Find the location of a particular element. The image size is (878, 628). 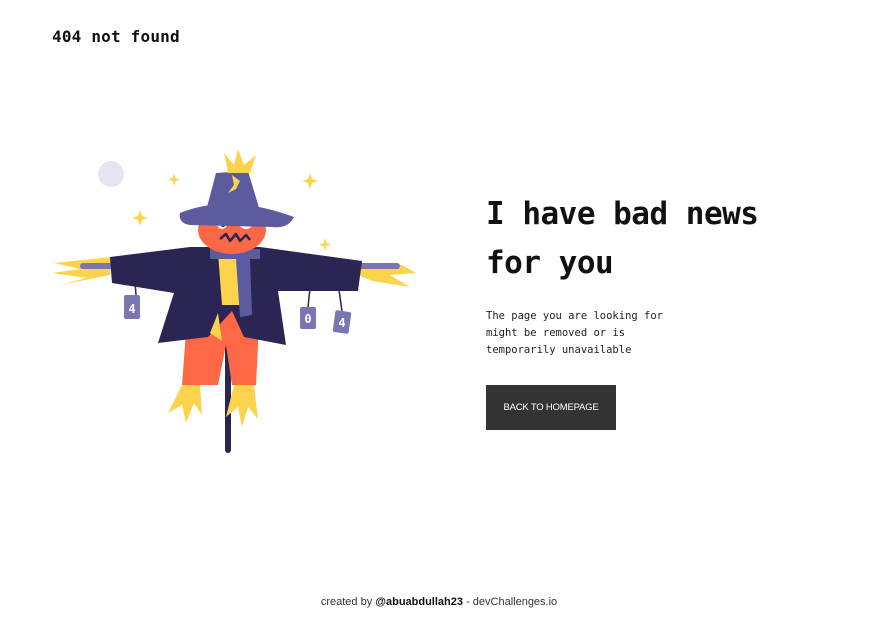

footer-prefix: created by is located at coordinates (348, 602).